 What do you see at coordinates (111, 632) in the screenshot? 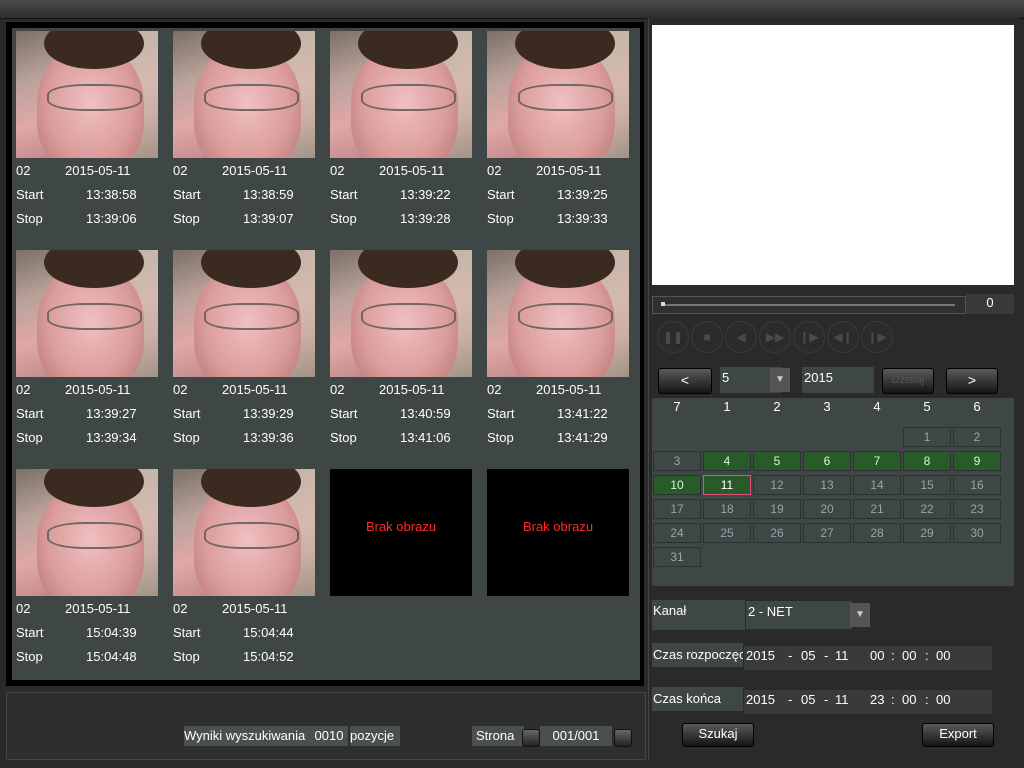
I see `result-start-time: 15:04:39` at bounding box center [111, 632].